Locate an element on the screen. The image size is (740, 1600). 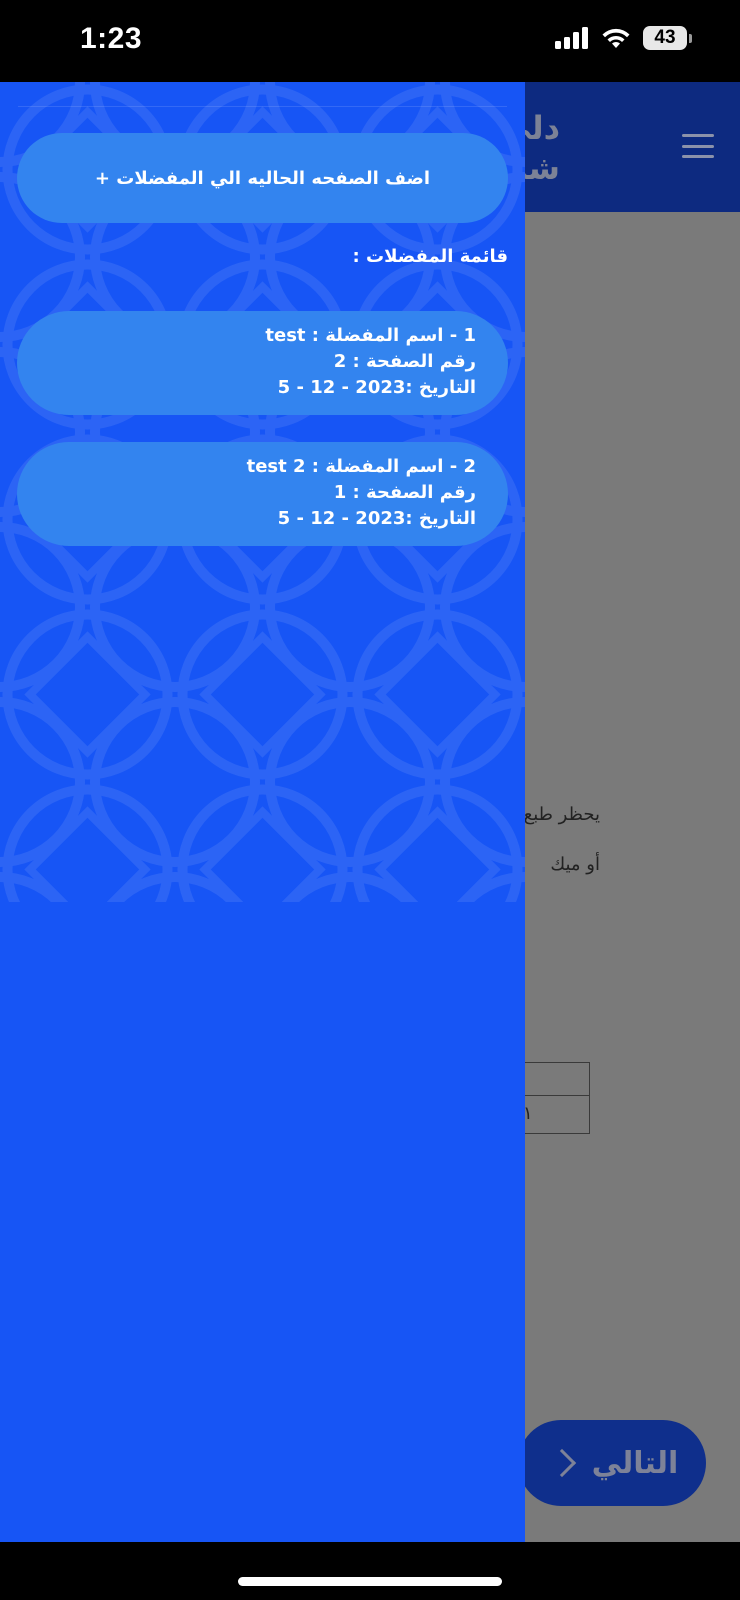
favorite-name: 1 - اسم المفضلة : test is located at coordinates (370, 335).